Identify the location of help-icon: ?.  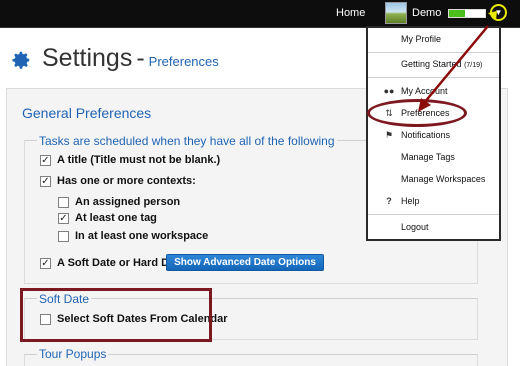
(389, 201).